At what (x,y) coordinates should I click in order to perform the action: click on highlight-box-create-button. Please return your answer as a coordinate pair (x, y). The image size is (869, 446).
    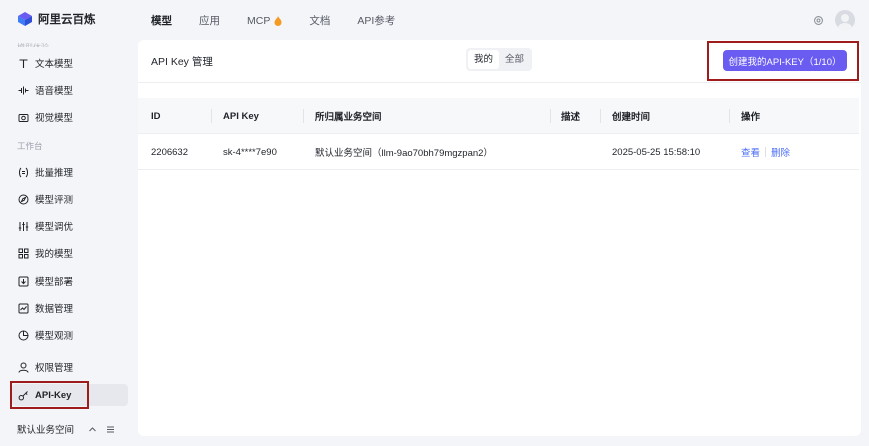
    Looking at the image, I should click on (783, 61).